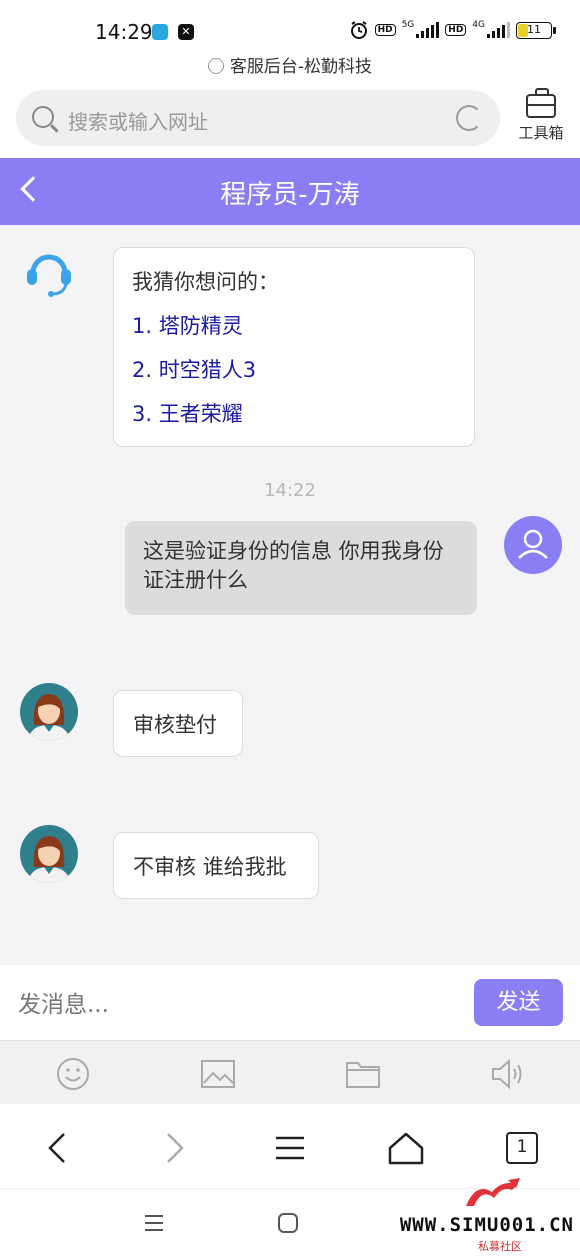  What do you see at coordinates (301, 67) in the screenshot?
I see `page-host-text: 客服后台-松勤科技` at bounding box center [301, 67].